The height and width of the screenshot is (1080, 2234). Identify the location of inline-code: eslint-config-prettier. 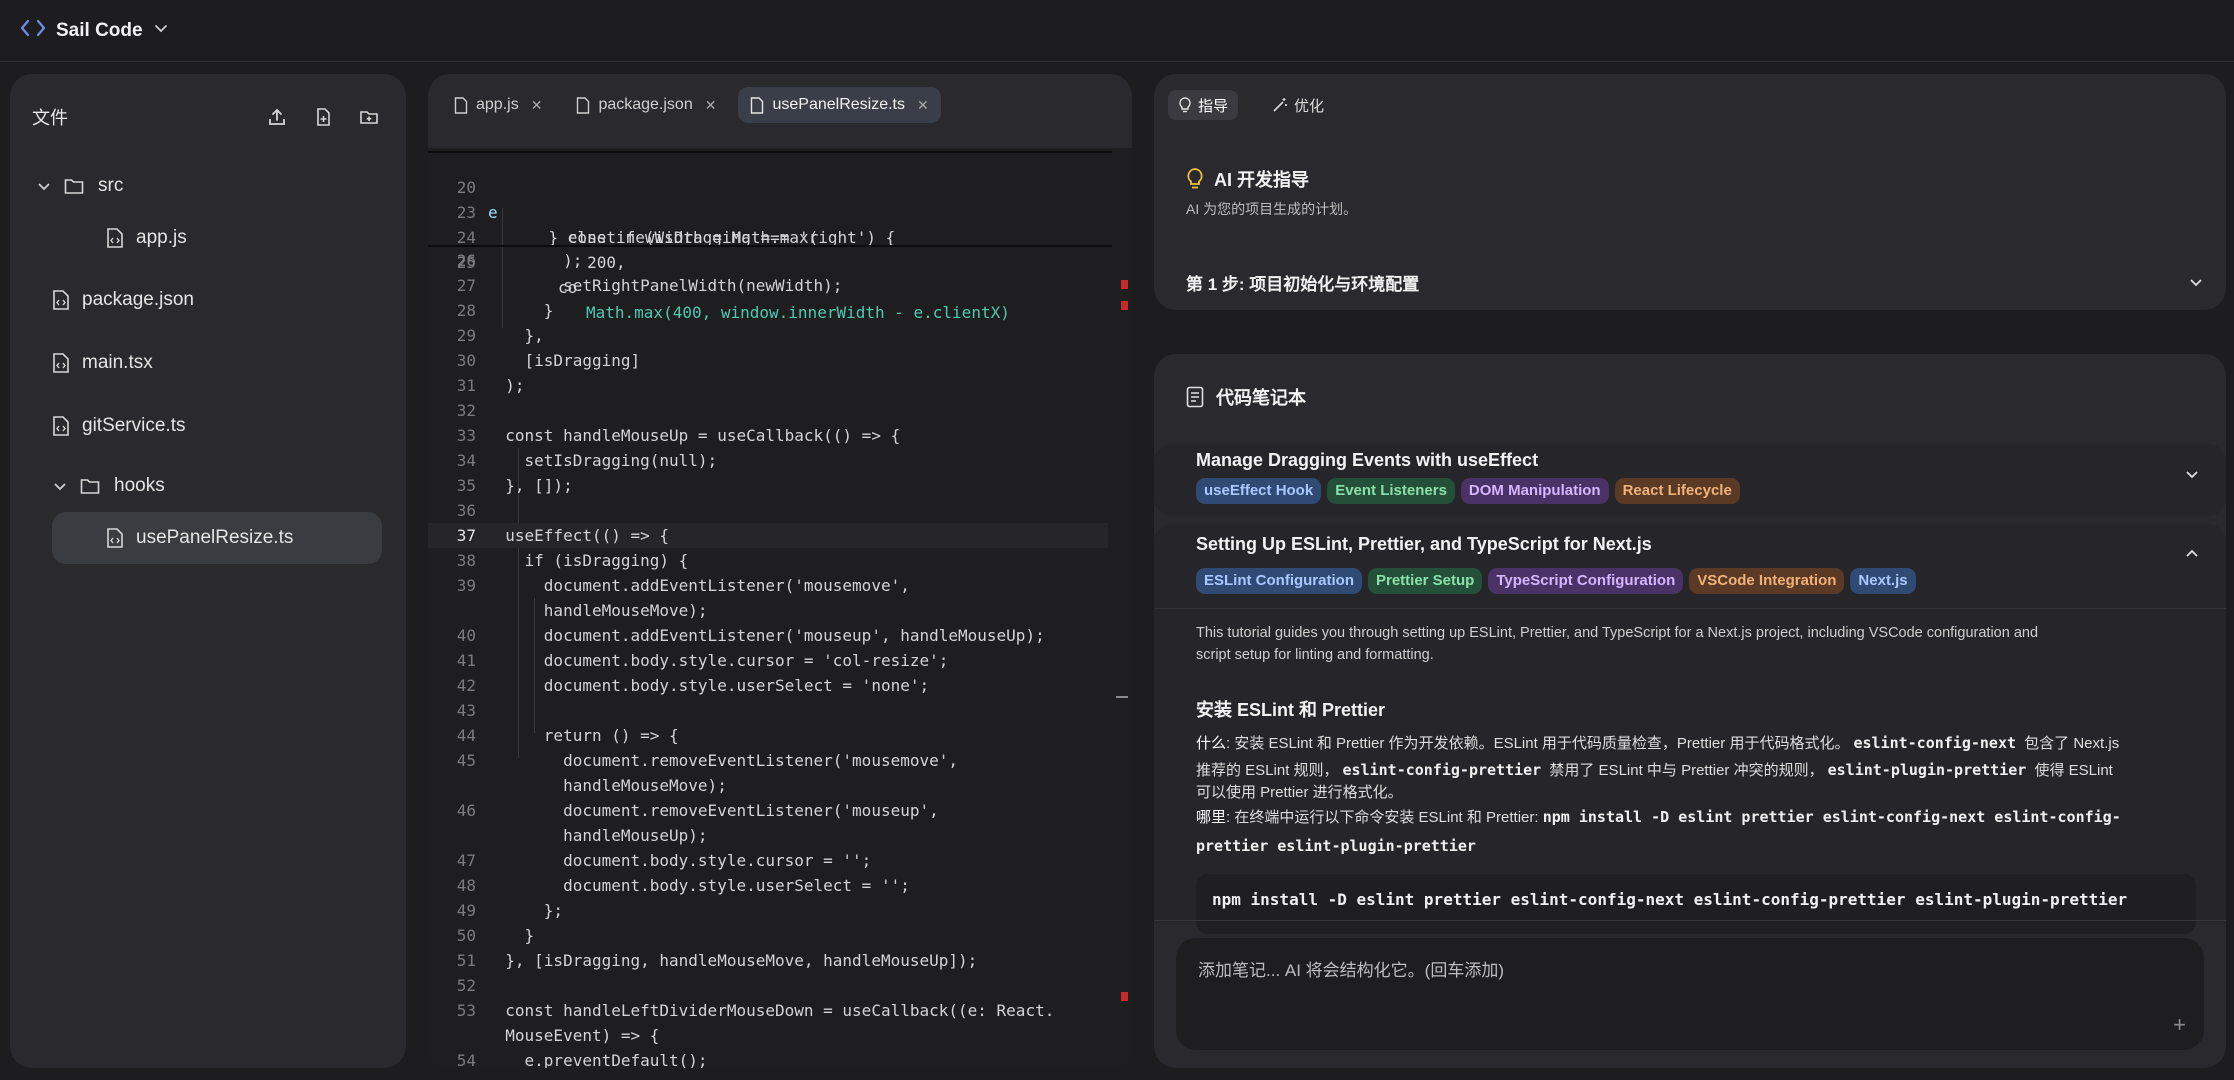
(1442, 770).